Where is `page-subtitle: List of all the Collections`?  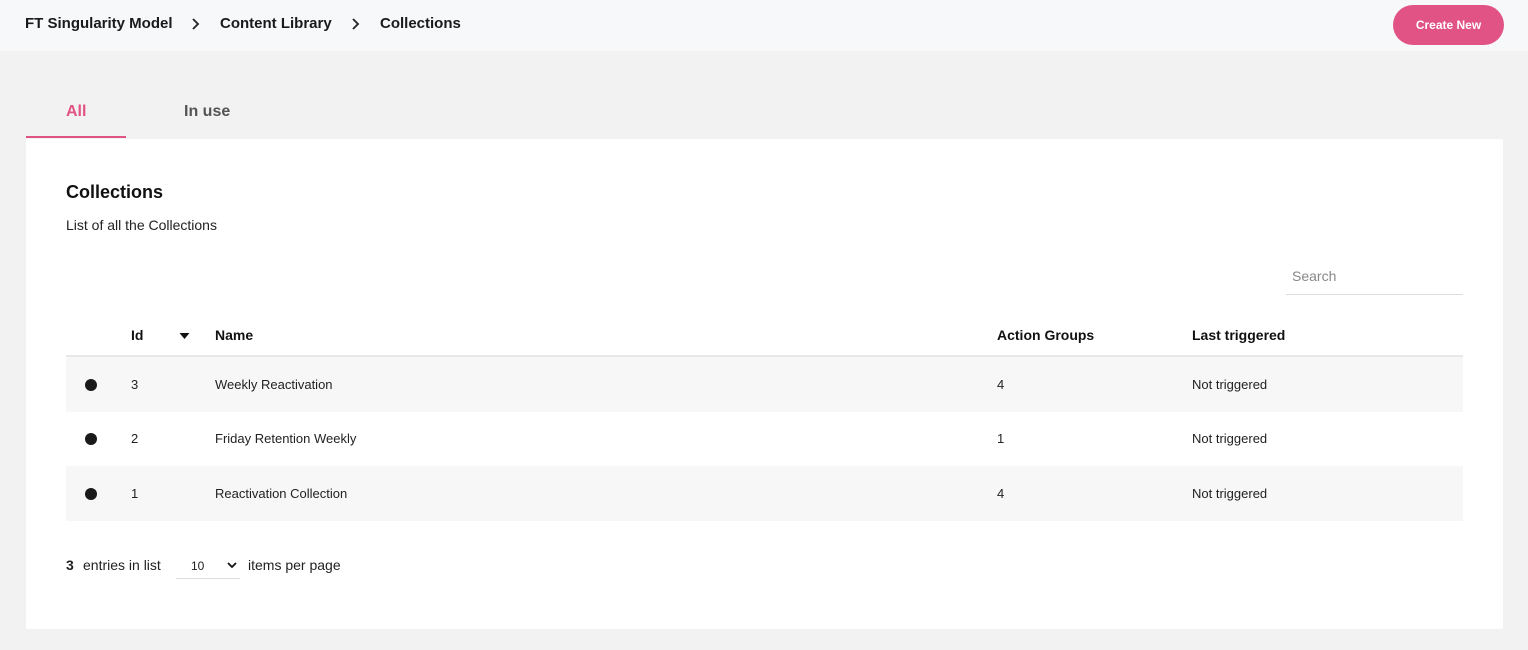 page-subtitle: List of all the Collections is located at coordinates (141, 225).